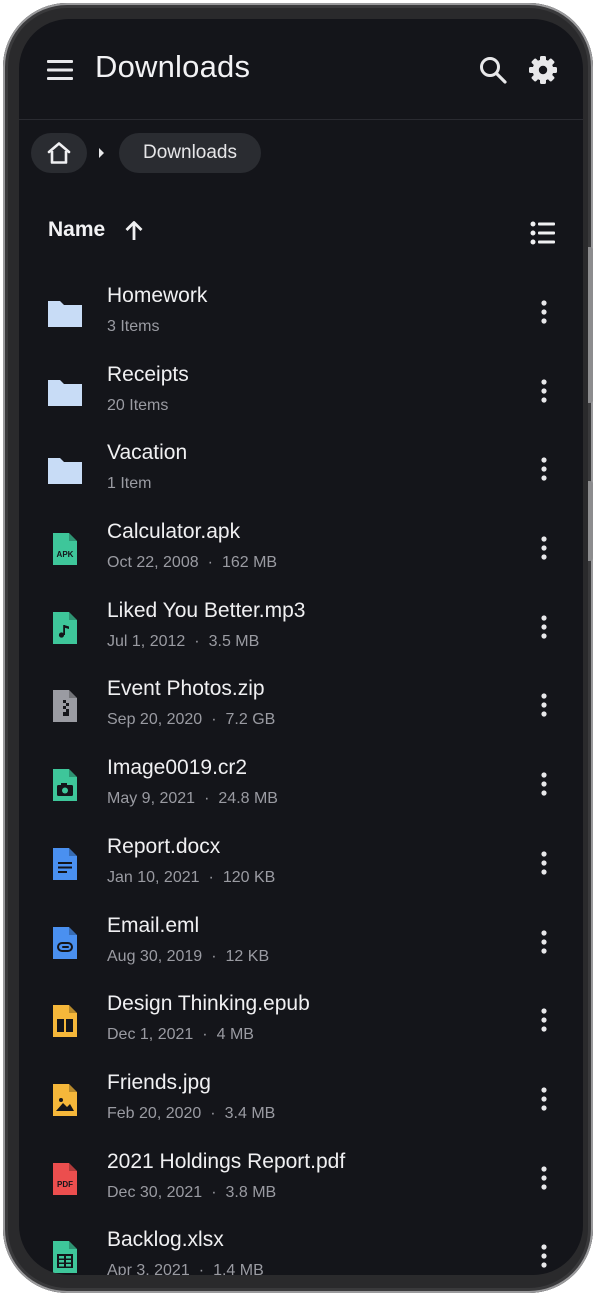 This screenshot has height=1298, width=600. What do you see at coordinates (65, 1179) in the screenshot?
I see `pdf-file-icon: PDF` at bounding box center [65, 1179].